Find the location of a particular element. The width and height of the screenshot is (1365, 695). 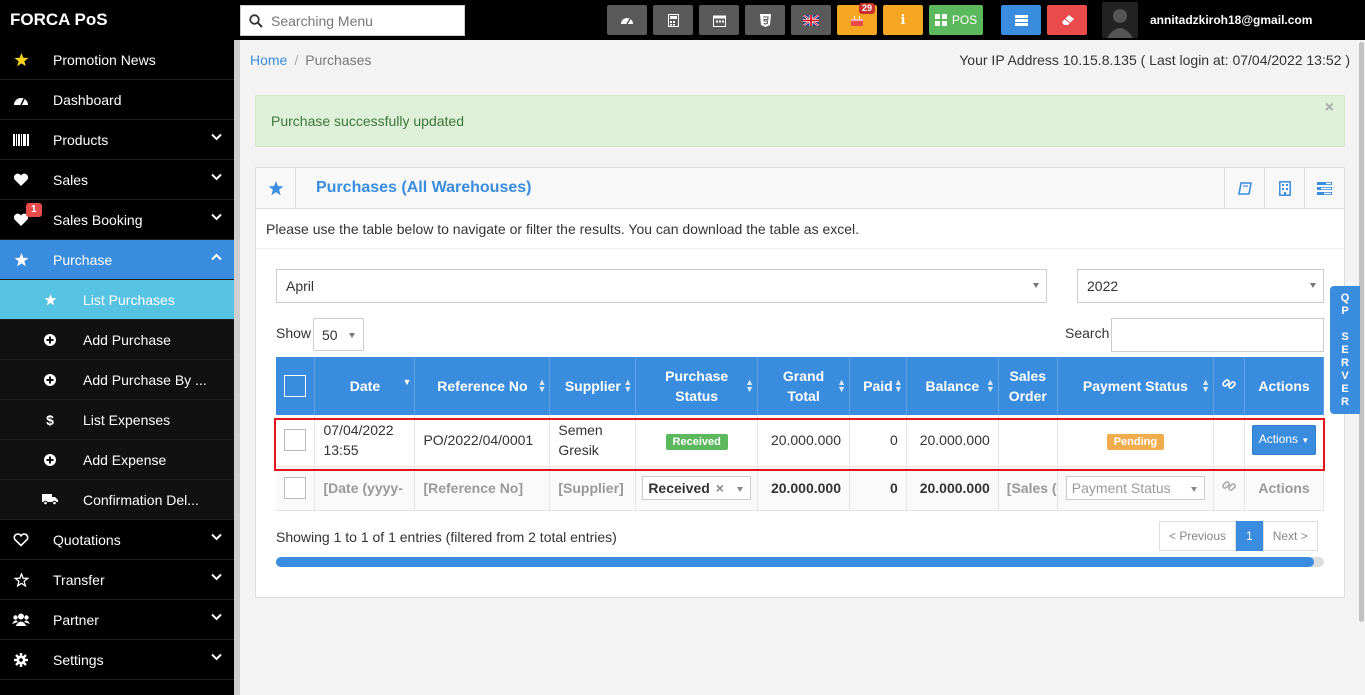

sidebar-item-purchase: Purchase is located at coordinates (117, 260).